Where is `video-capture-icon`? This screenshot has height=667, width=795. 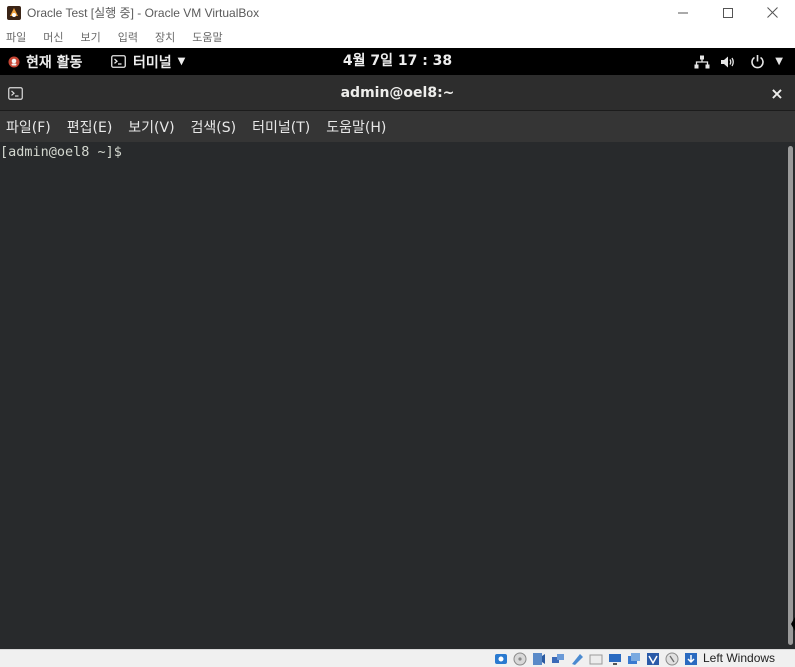 video-capture-icon is located at coordinates (634, 659).